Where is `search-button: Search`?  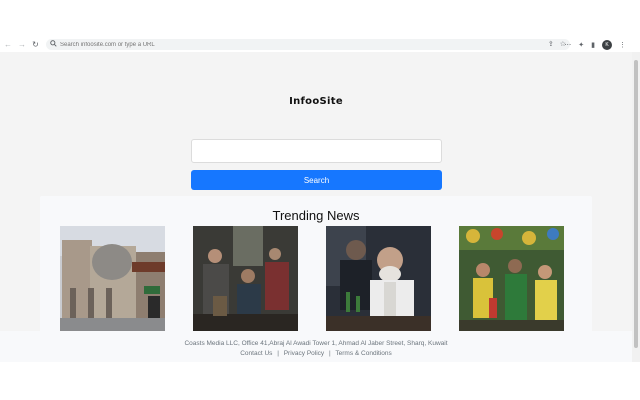
search-button: Search is located at coordinates (316, 180).